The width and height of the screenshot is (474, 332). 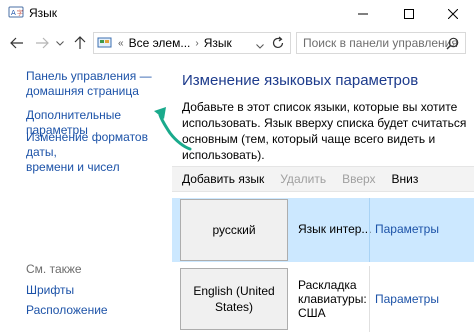 What do you see at coordinates (192, 43) in the screenshot?
I see `address-bar: « Все элем... › Язык` at bounding box center [192, 43].